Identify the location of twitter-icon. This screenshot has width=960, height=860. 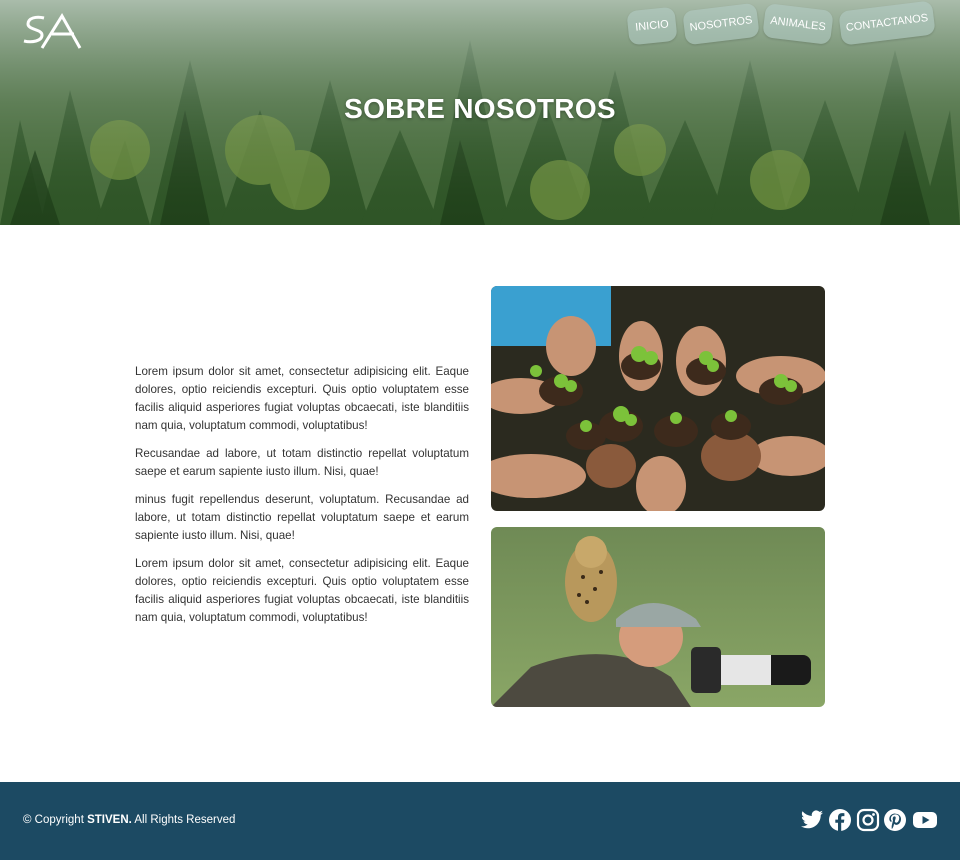
(812, 820).